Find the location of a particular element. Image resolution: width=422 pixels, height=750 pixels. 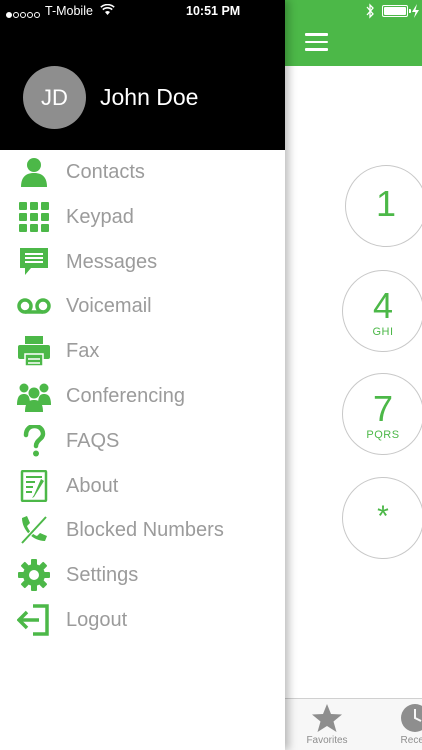

keypad-icon is located at coordinates (34, 216).